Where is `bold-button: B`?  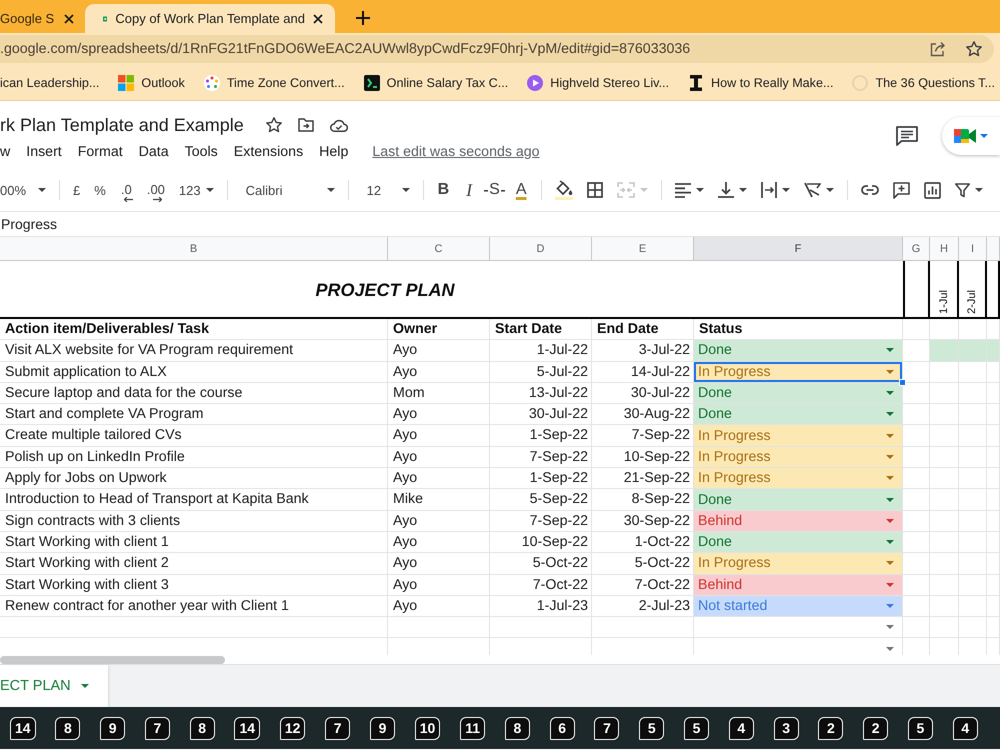 bold-button: B is located at coordinates (444, 190).